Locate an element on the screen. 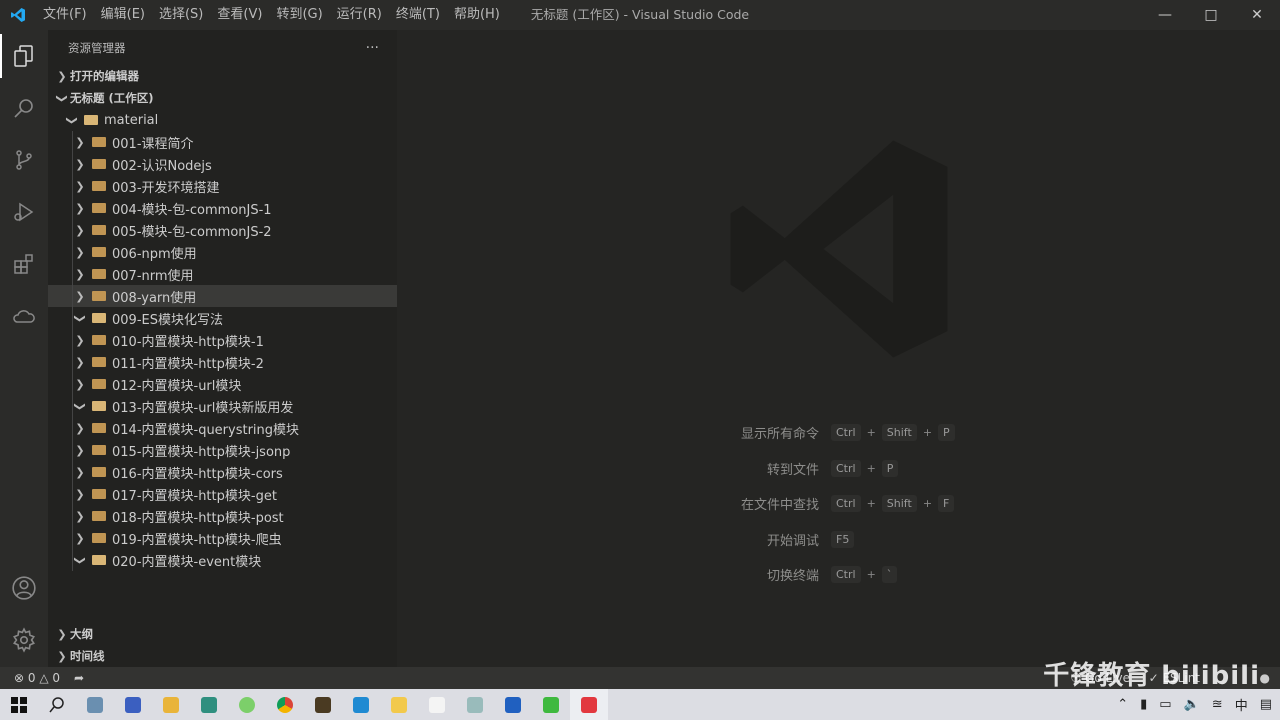 This screenshot has width=1280, height=720. menu-item: 查看(V) is located at coordinates (239, 15).